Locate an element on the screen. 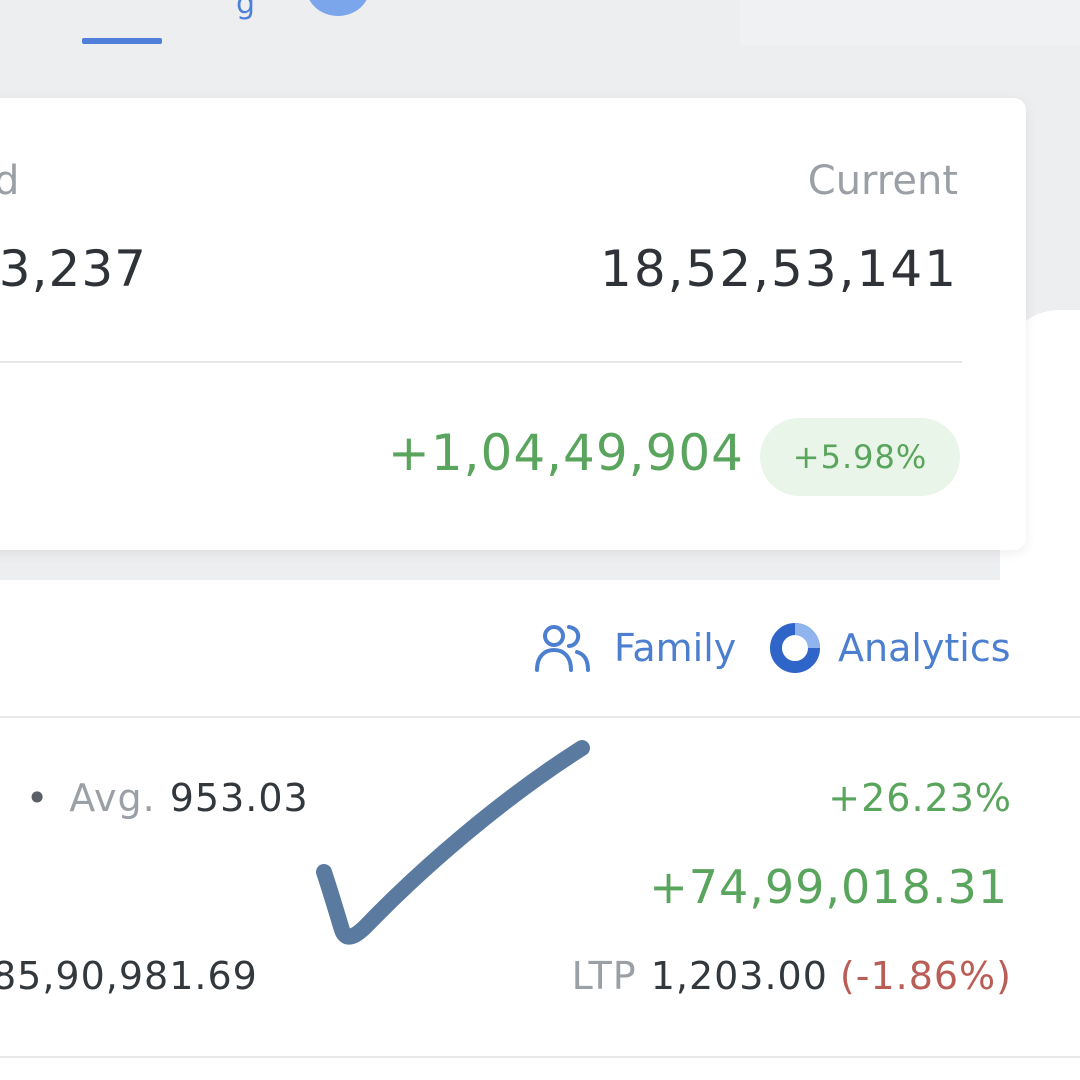 This screenshot has width=1080, height=1080. active-tab-underline is located at coordinates (122, 41).